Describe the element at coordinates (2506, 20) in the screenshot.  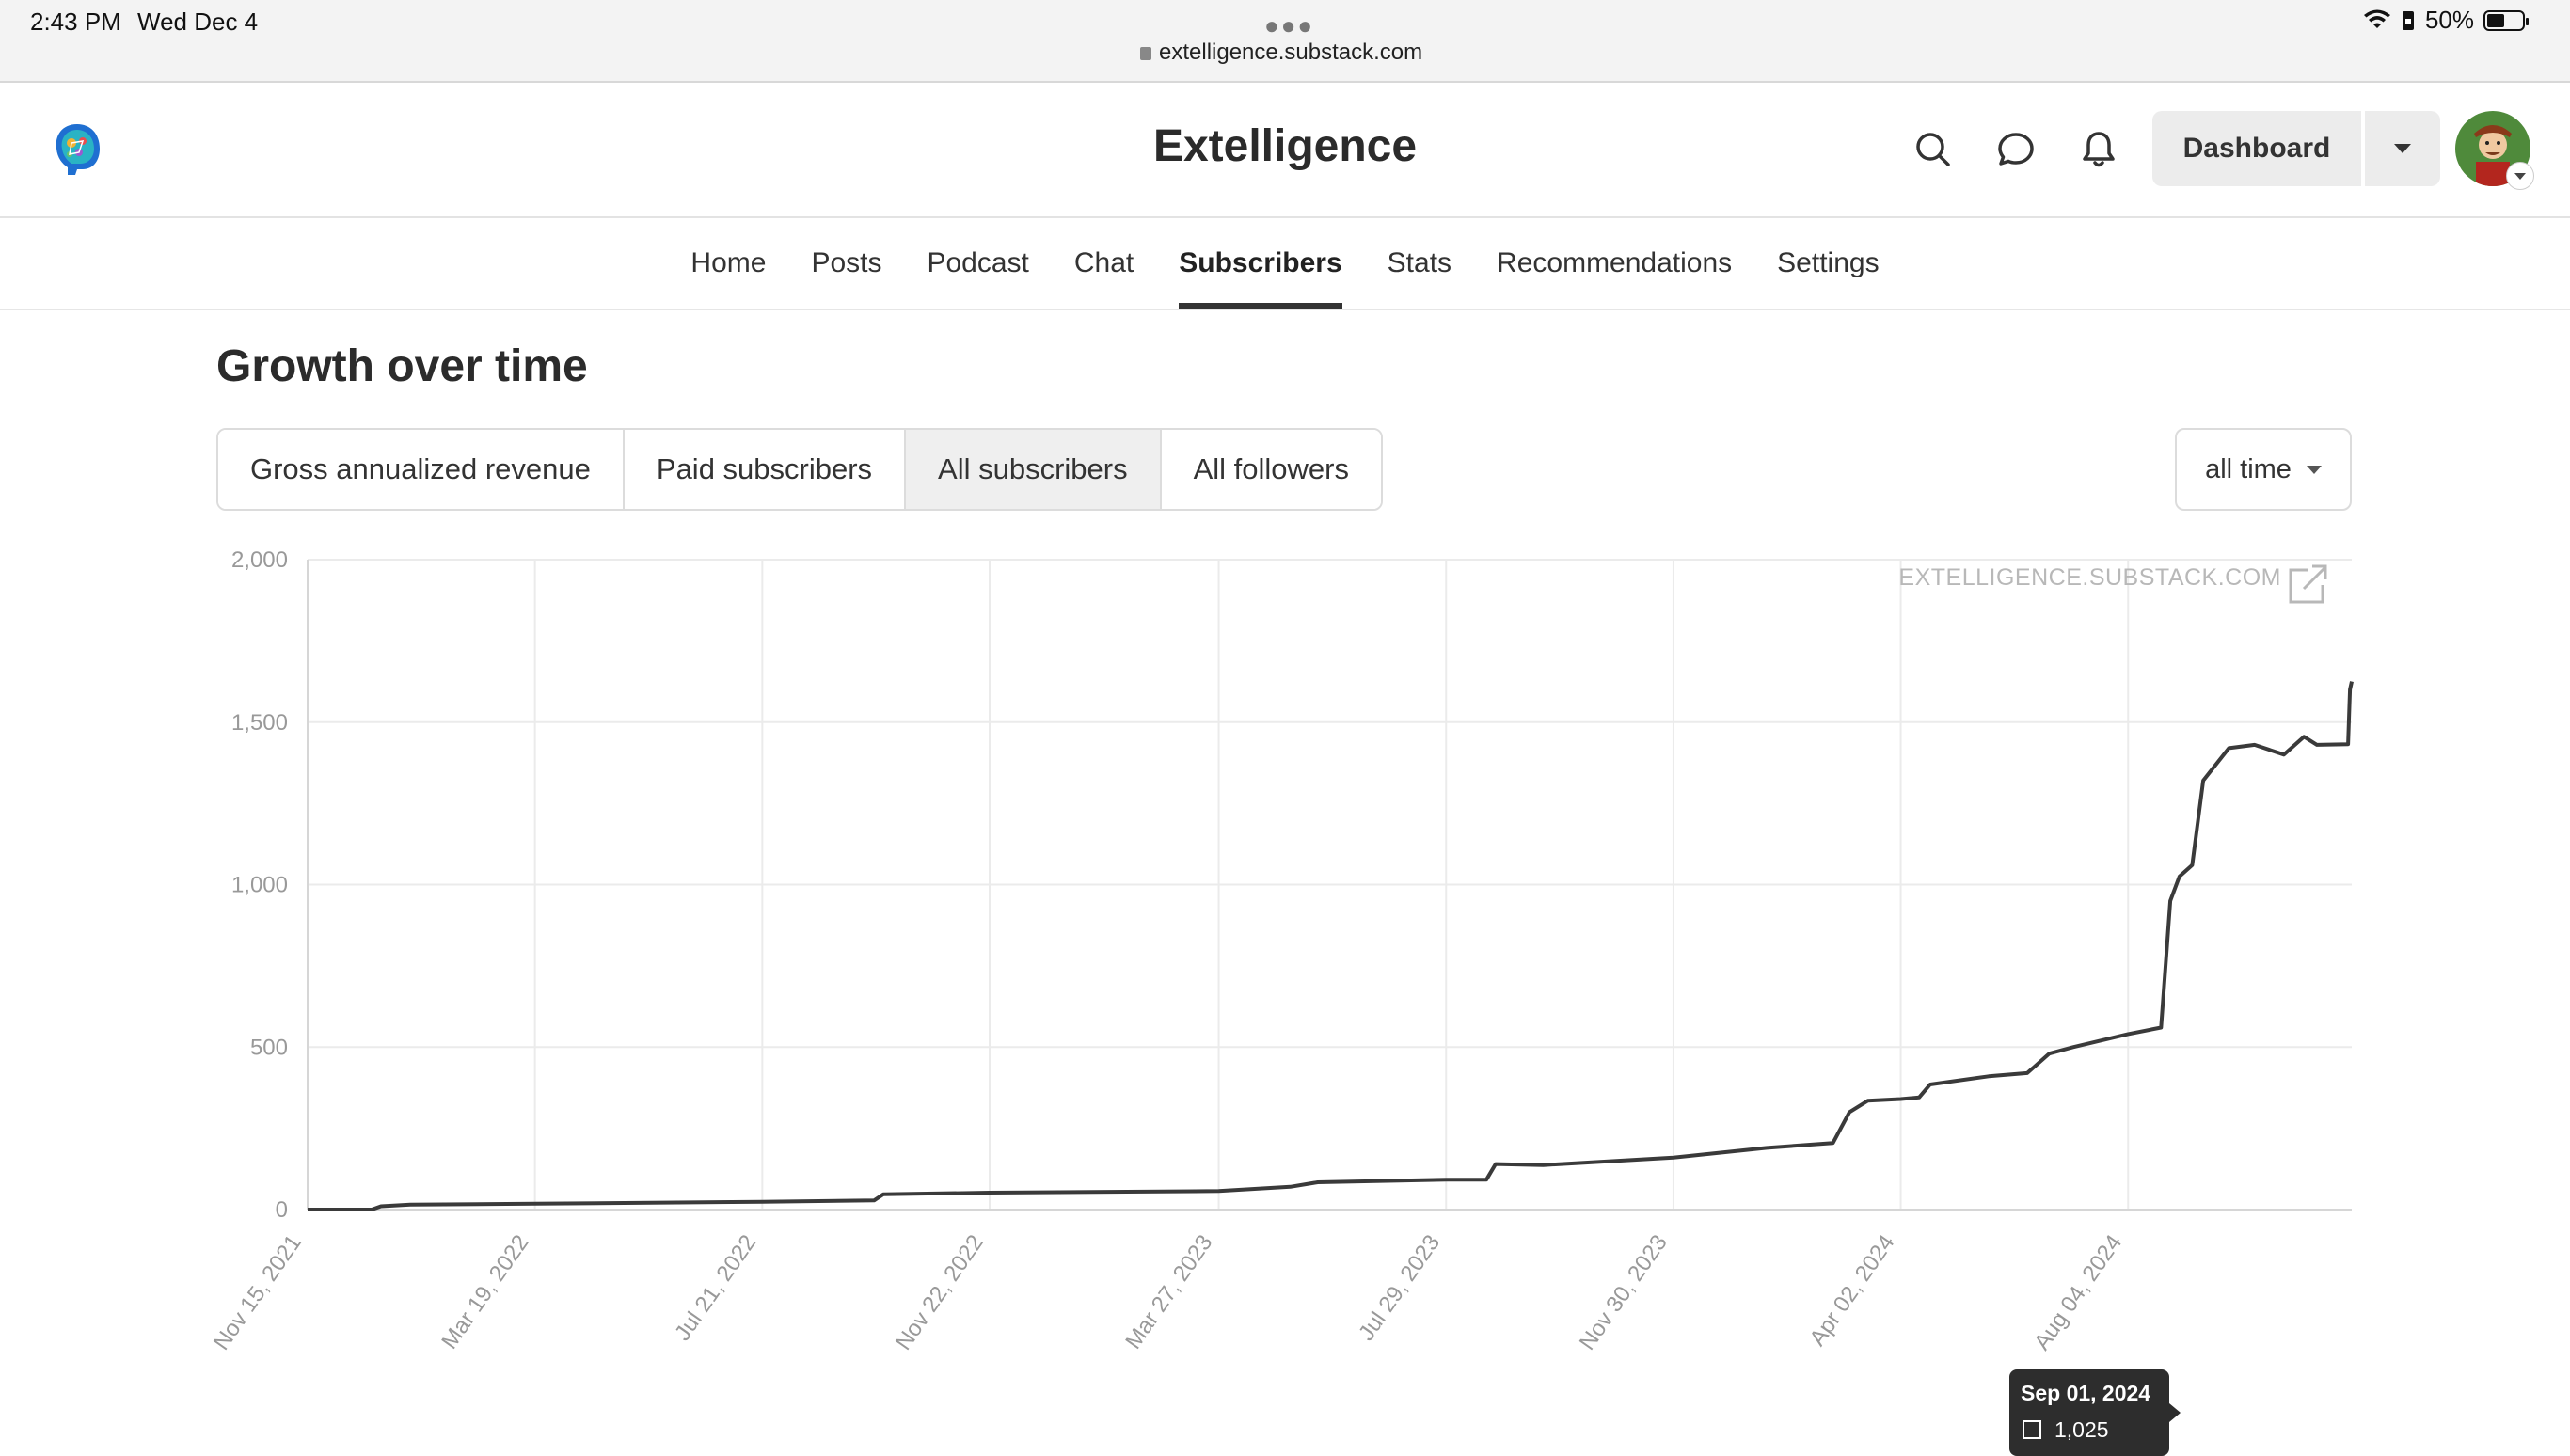
I see `battery-icon` at that location.